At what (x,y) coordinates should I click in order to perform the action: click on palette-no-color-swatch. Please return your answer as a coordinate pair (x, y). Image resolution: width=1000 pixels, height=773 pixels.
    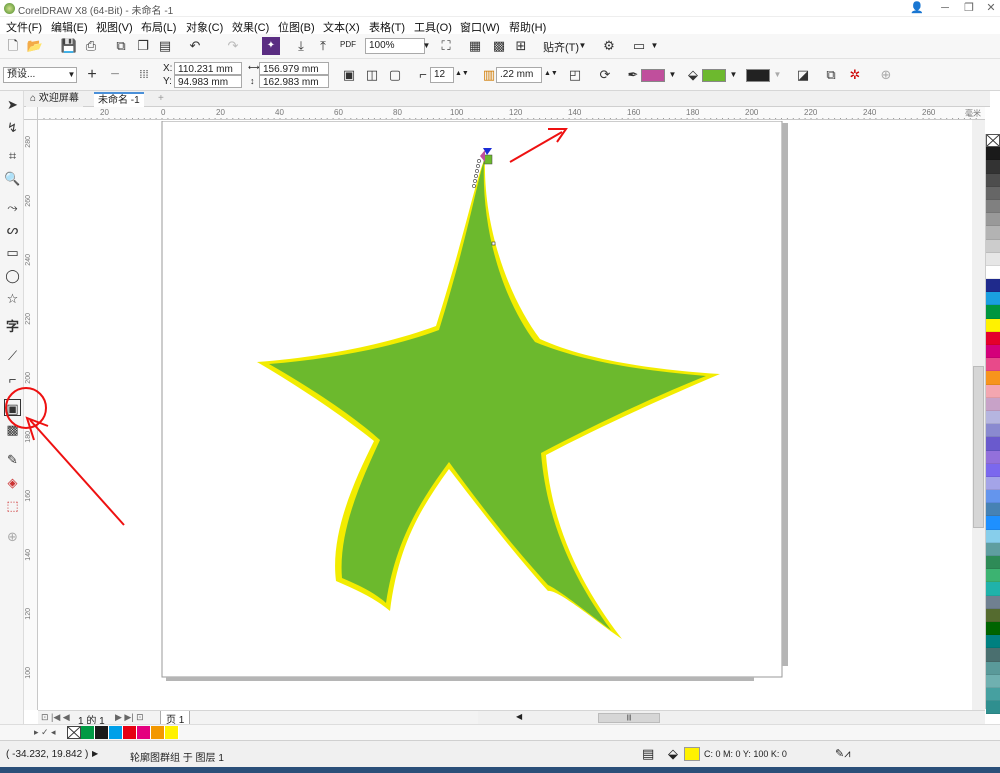
    Looking at the image, I should click on (993, 141).